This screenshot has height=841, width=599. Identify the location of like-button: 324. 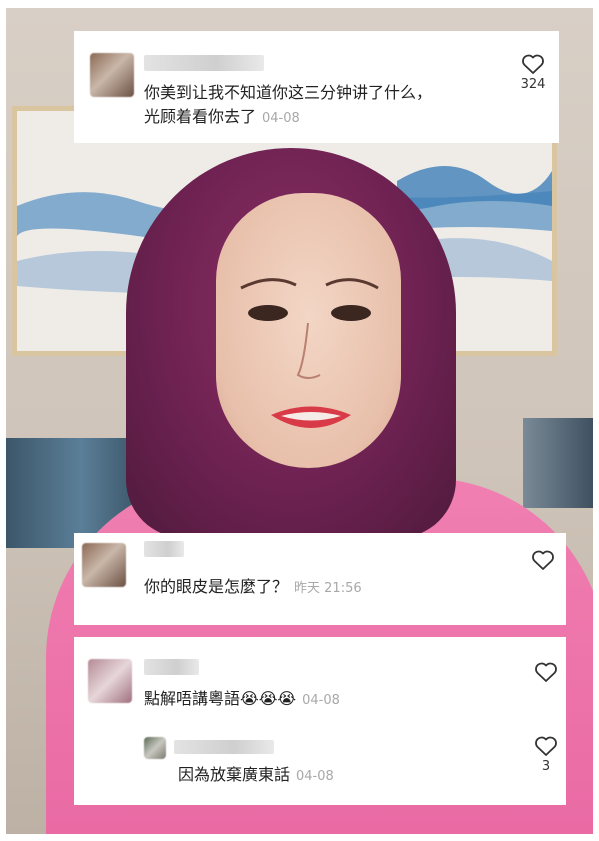
(533, 72).